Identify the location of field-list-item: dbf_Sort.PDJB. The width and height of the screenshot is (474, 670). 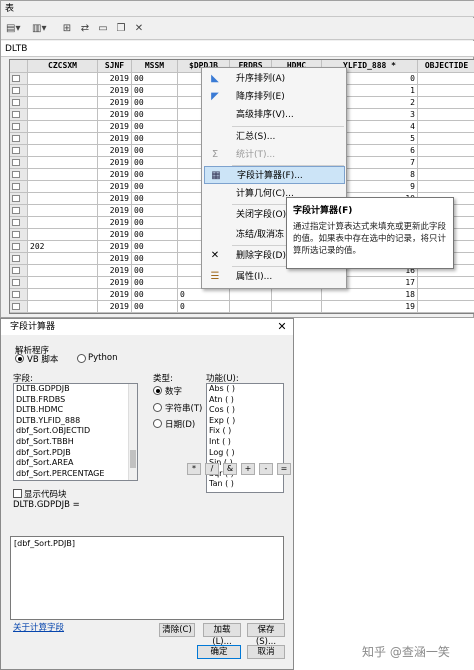
(75, 453).